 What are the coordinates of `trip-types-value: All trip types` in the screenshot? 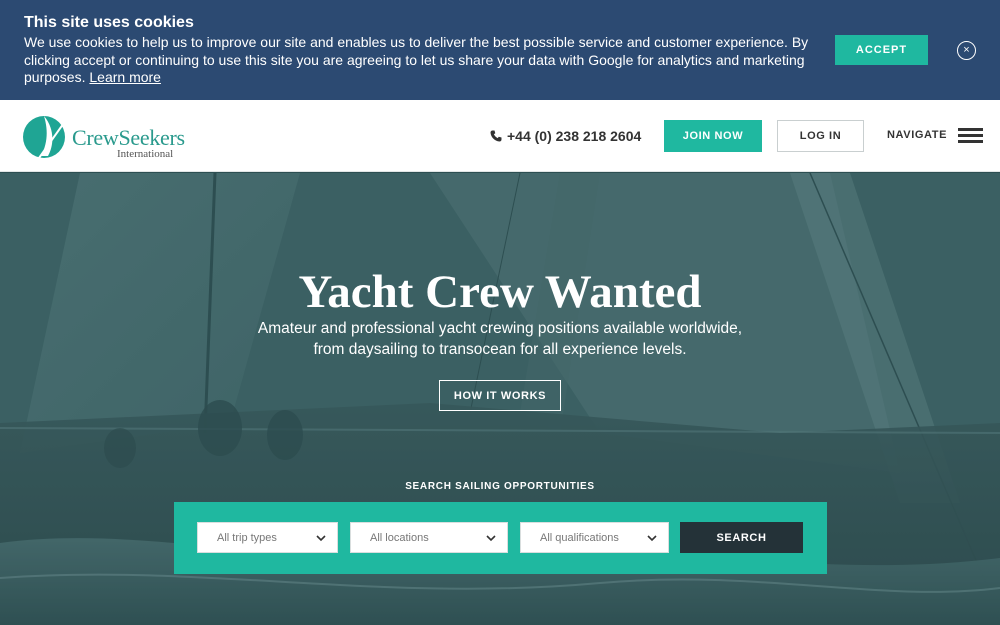 It's located at (247, 537).